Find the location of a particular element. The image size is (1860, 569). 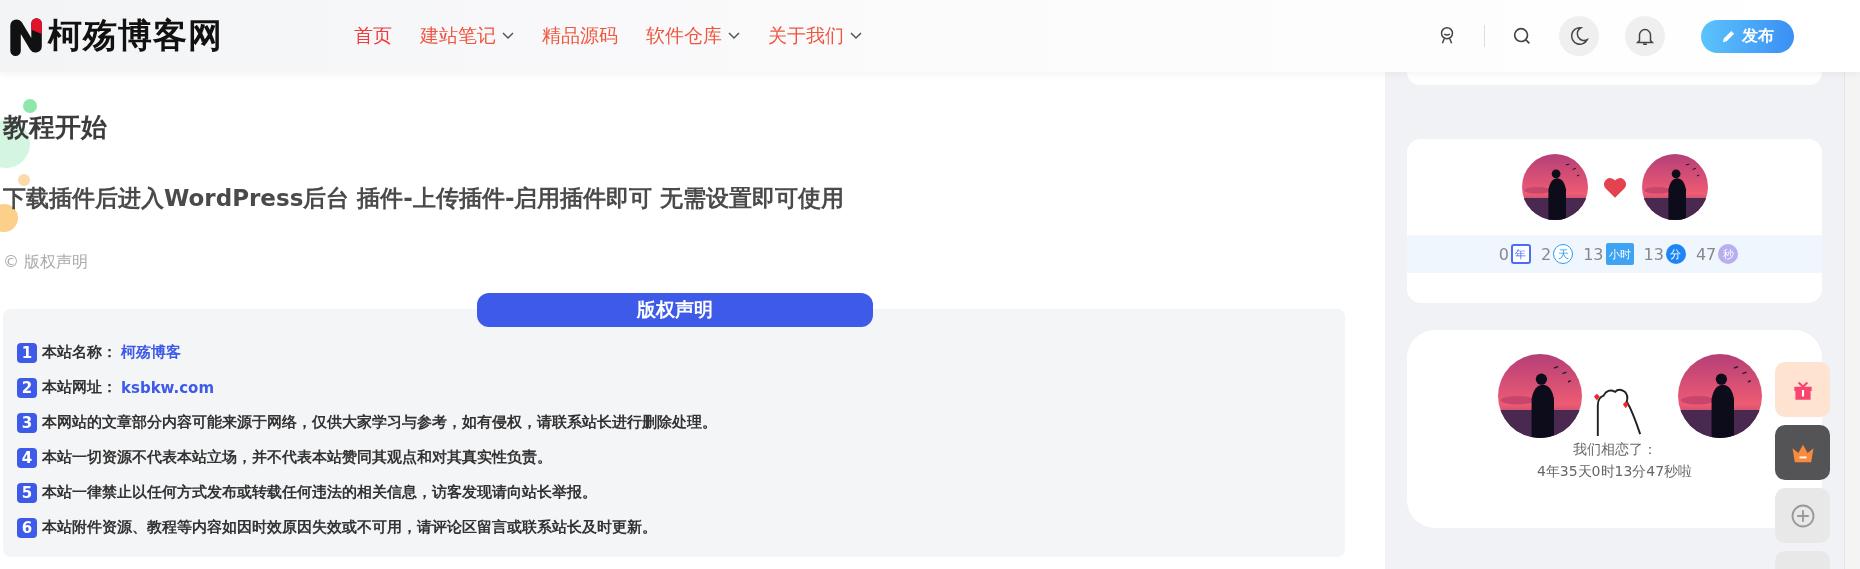

love-caption: 我们相恋了： is located at coordinates (1614, 449).